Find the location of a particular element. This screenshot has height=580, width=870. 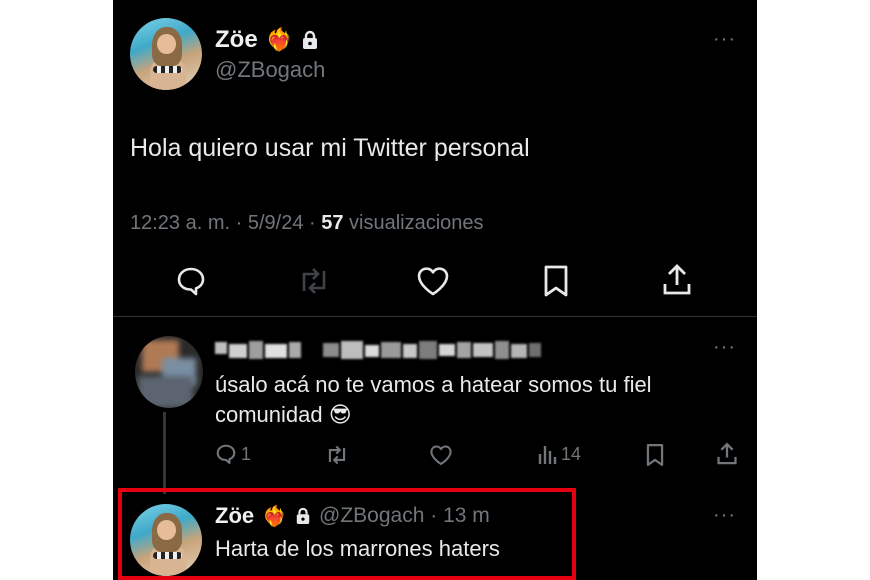

tweet-timestamp: 12:23 a. m. · 5/9/24 · is located at coordinates (225, 223).